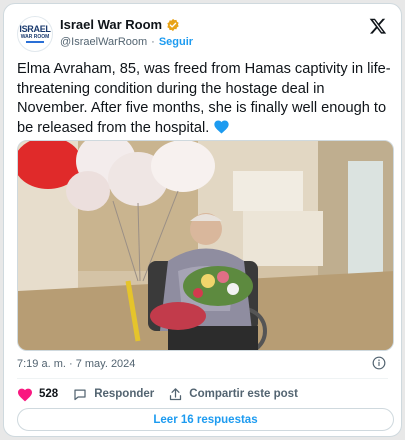 Image resolution: width=405 pixels, height=440 pixels. What do you see at coordinates (164, 394) in the screenshot?
I see `action-bar: 528 Responder Compartir este post` at bounding box center [164, 394].